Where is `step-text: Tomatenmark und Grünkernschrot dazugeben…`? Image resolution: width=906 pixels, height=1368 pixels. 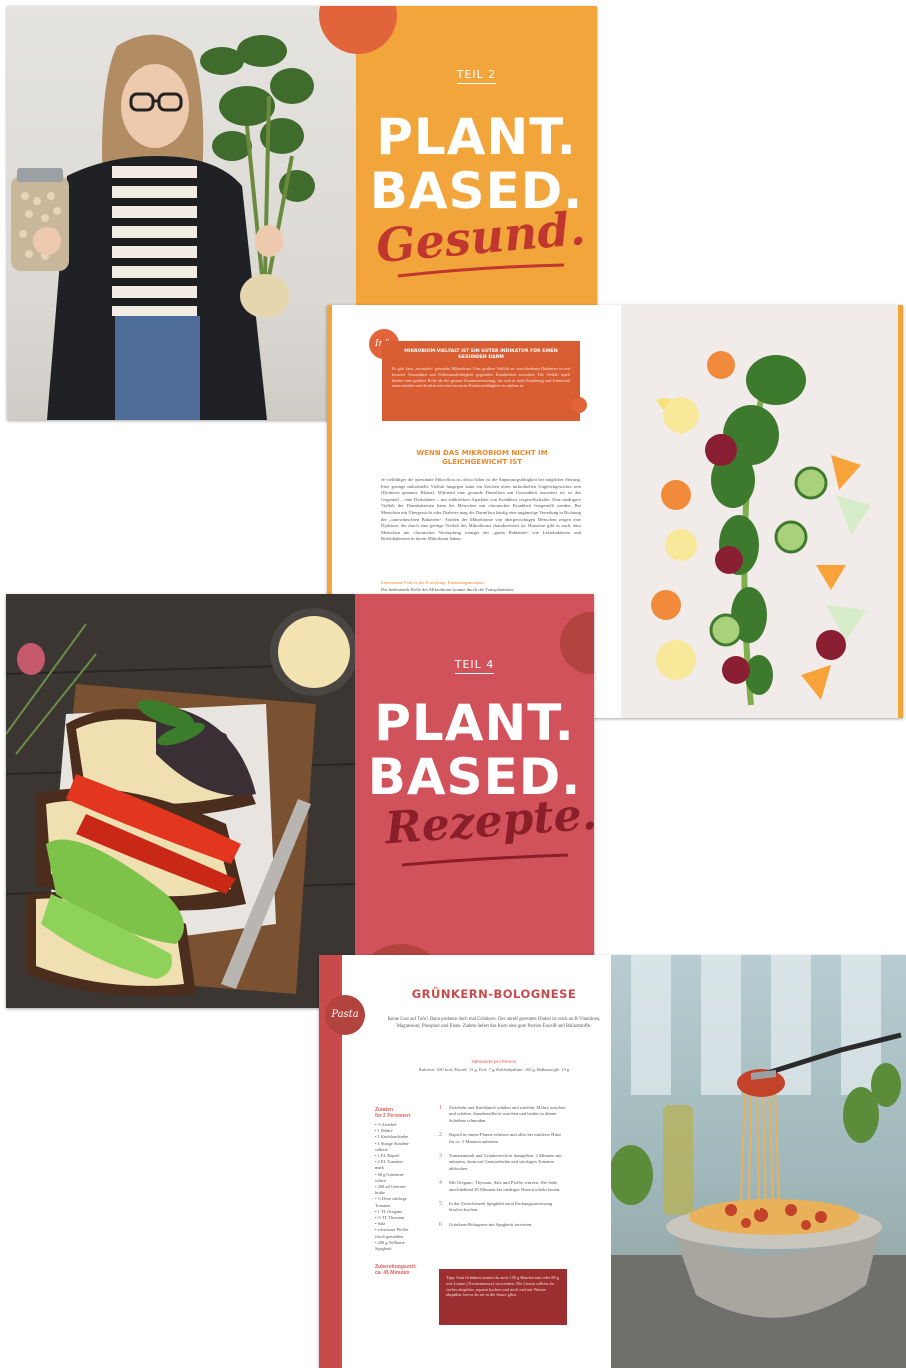 step-text: Tomatenmark und Grünkernschrot dazugeben… is located at coordinates (505, 1162).